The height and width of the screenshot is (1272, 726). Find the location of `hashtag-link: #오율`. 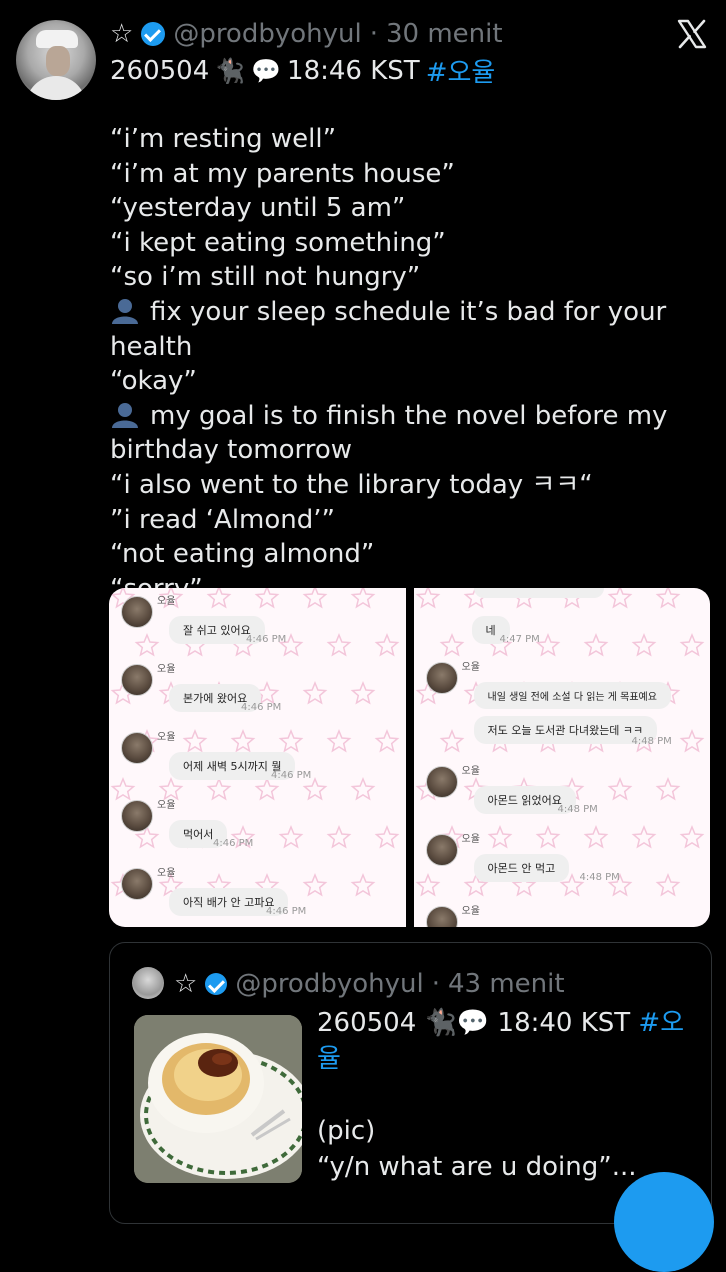

hashtag-link: #오율 is located at coordinates (461, 70).